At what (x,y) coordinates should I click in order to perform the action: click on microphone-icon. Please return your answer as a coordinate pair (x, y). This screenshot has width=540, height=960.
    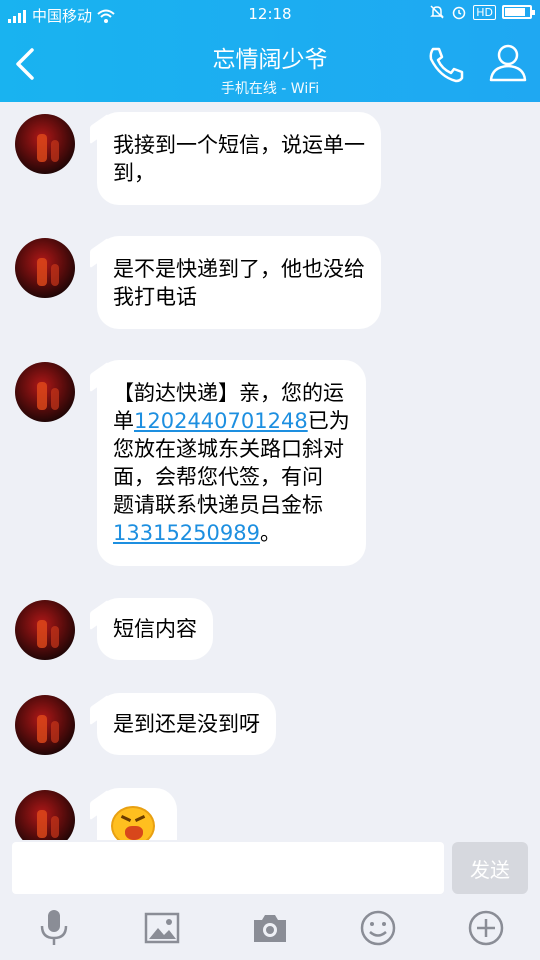
    Looking at the image, I should click on (54, 927).